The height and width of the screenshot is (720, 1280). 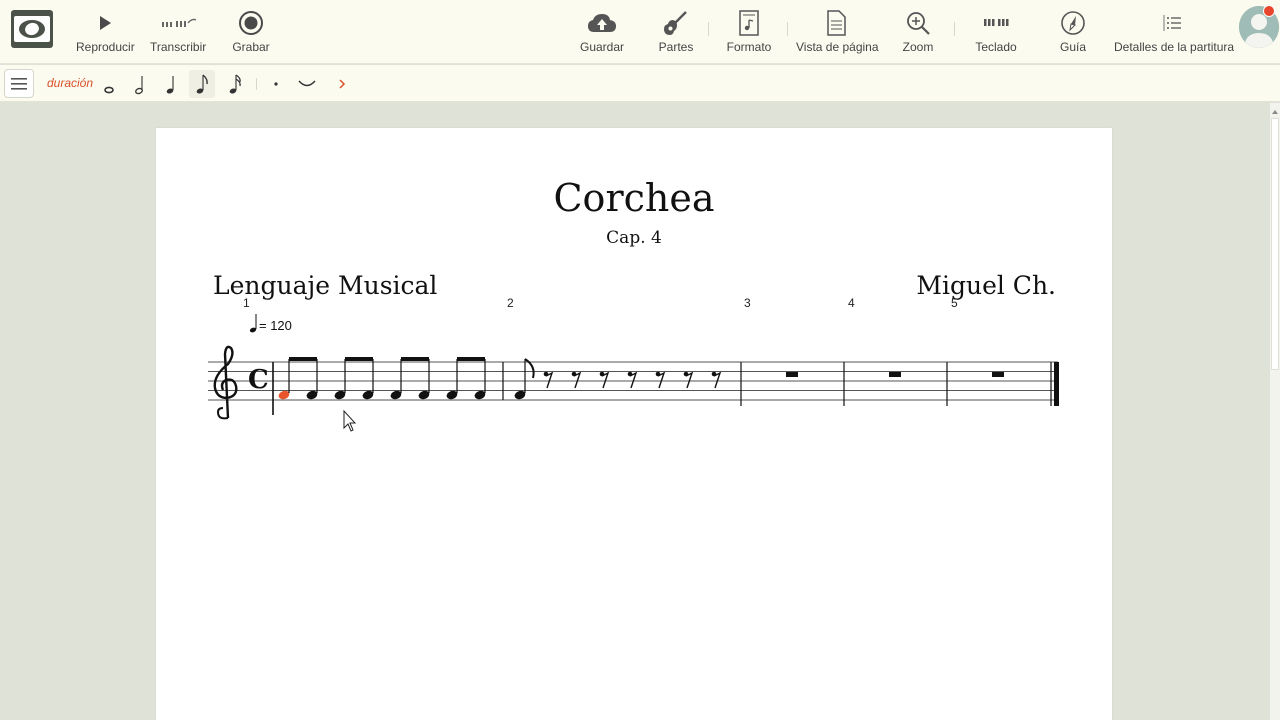 I want to click on cloud-upload-icon, so click(x=602, y=23).